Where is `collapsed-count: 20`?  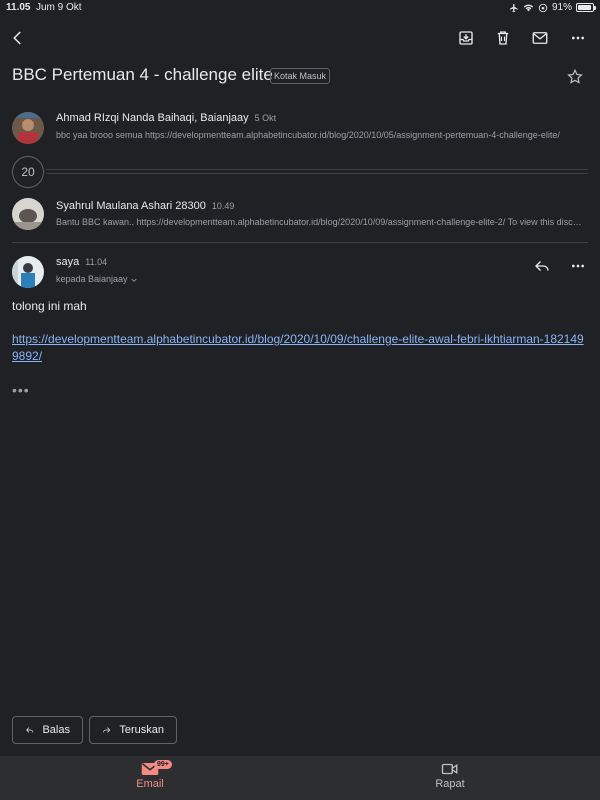
collapsed-count: 20 is located at coordinates (28, 172).